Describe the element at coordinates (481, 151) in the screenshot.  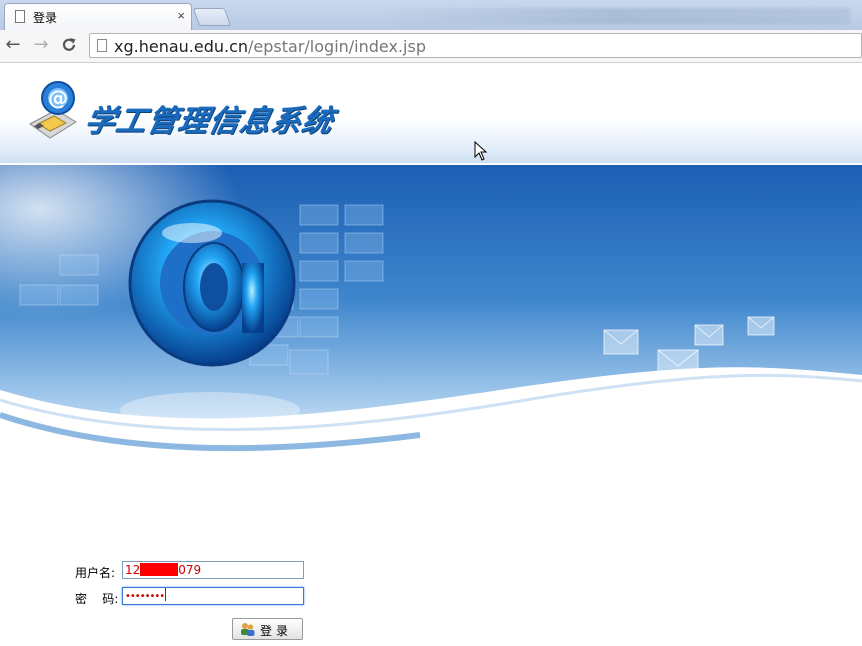
I see `mouse-cursor-icon` at that location.